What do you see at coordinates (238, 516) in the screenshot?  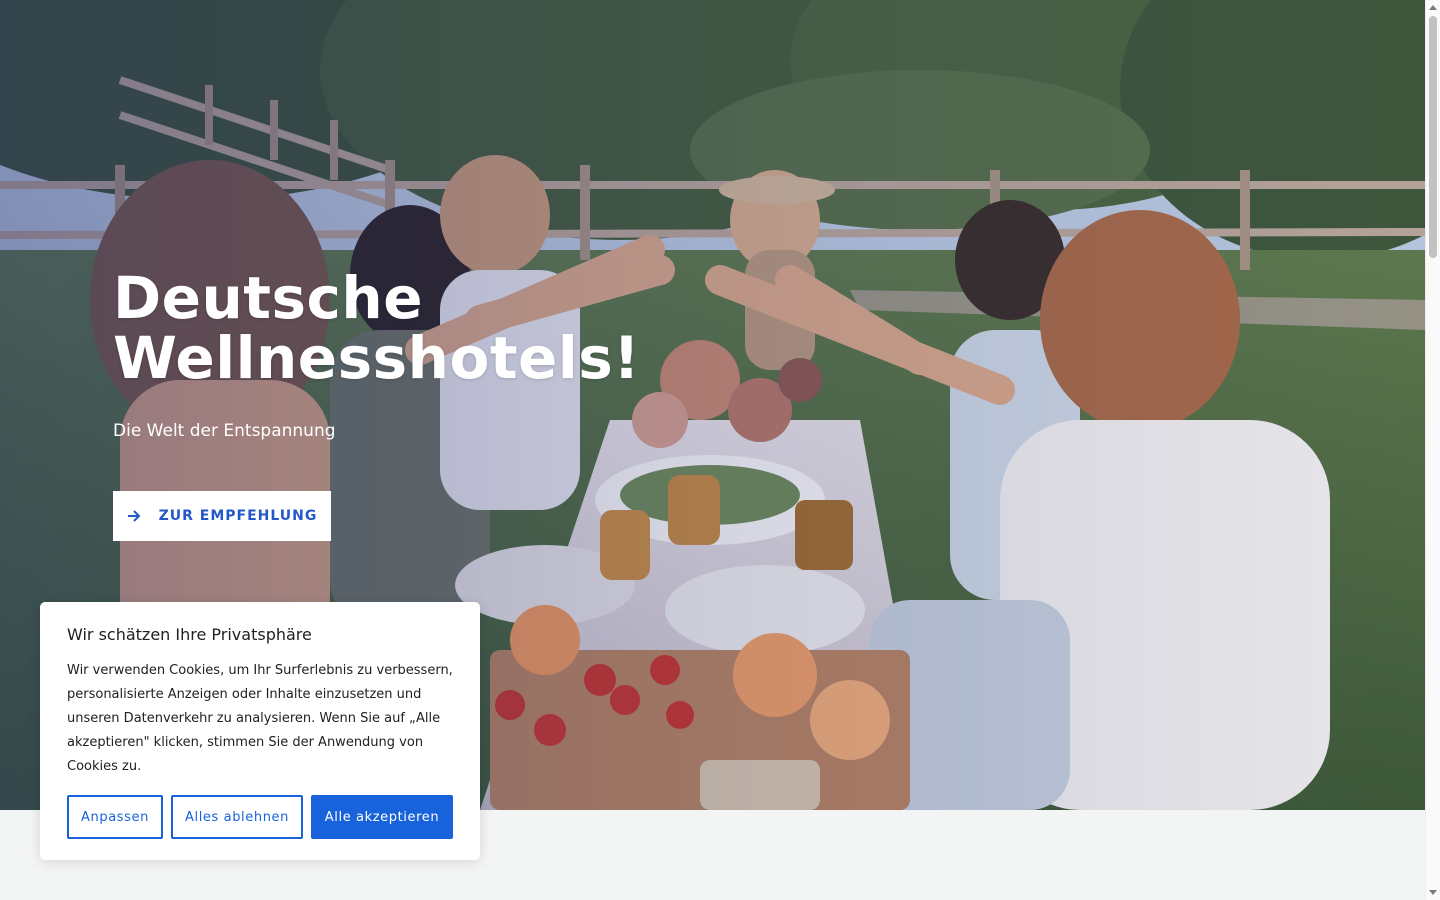 I see `cta-label: ZUR EMPFEHLUNG` at bounding box center [238, 516].